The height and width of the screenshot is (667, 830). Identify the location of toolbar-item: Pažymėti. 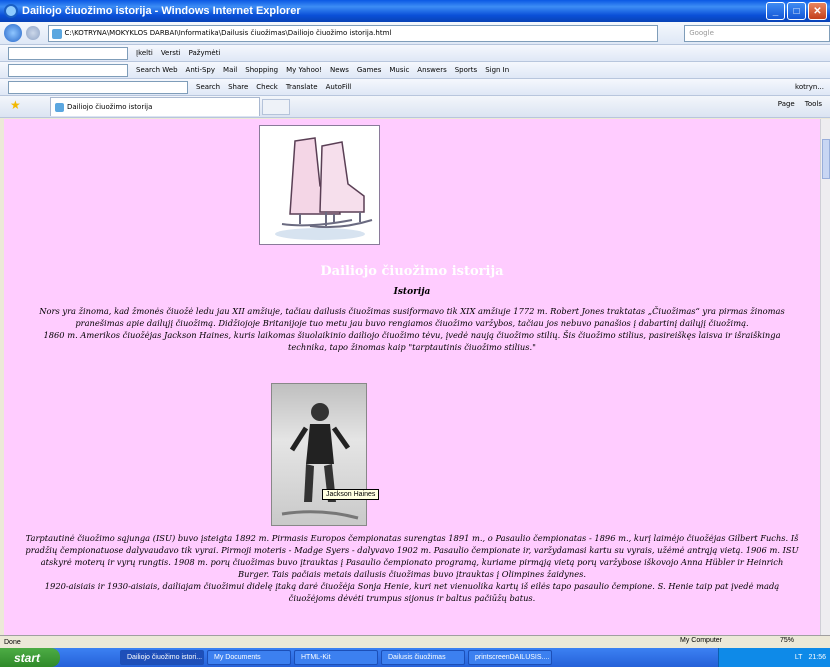
(205, 53).